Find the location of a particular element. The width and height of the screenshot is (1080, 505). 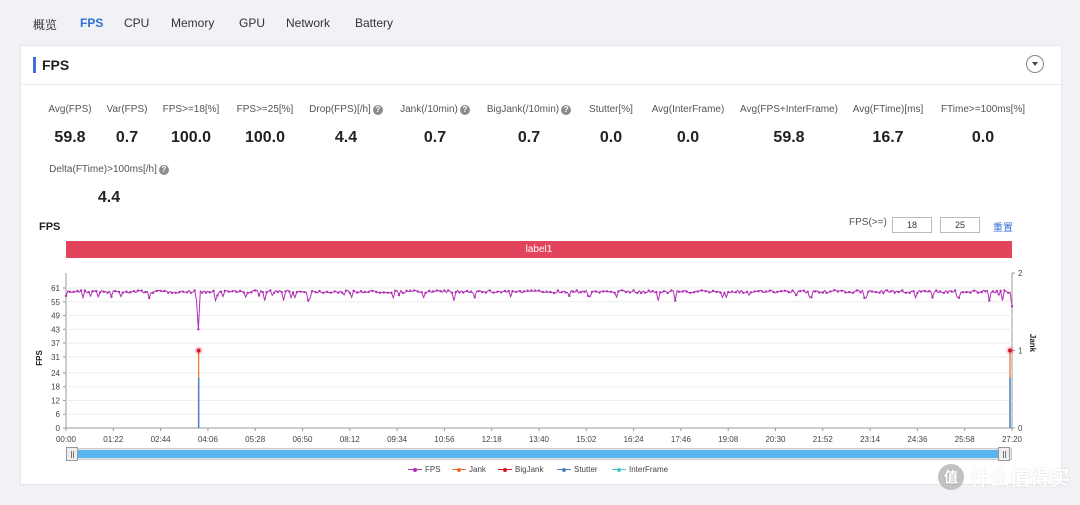

legend-item-interframe: InterFrame is located at coordinates (640, 469).